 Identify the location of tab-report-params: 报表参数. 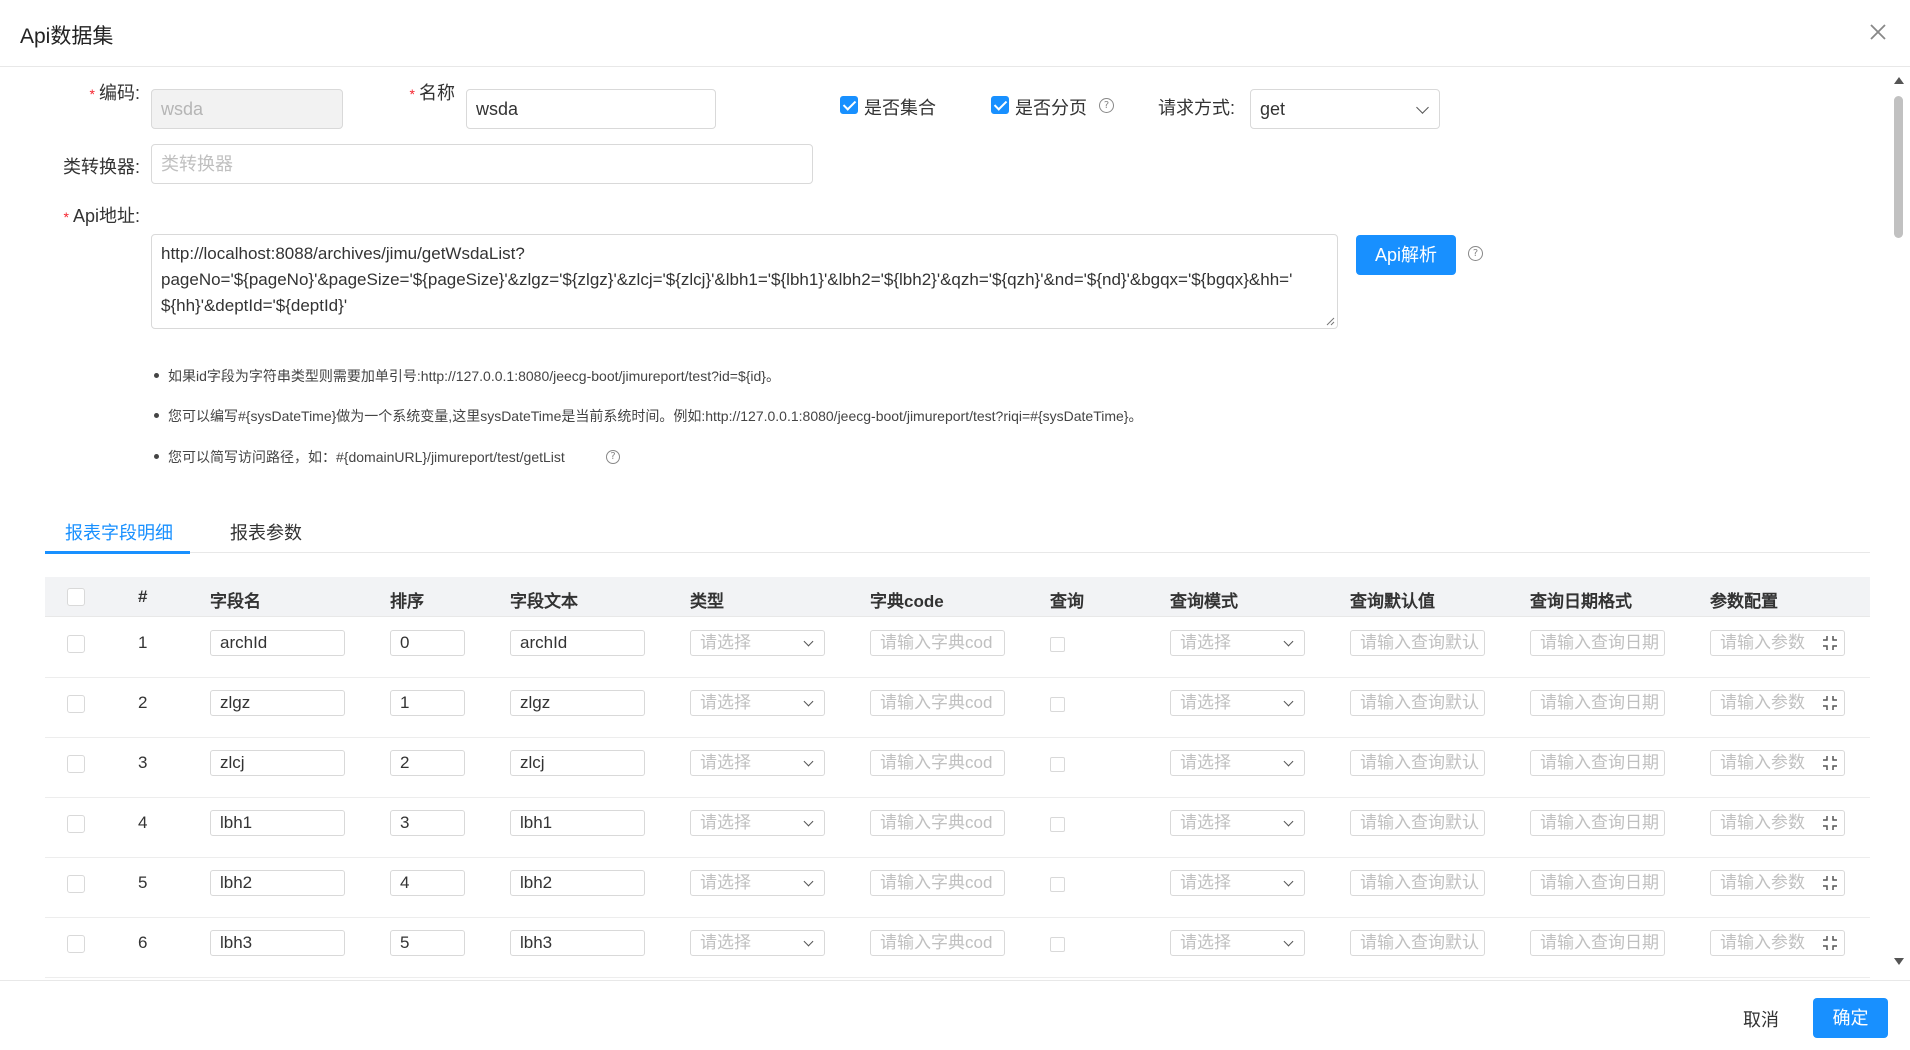
(266, 532).